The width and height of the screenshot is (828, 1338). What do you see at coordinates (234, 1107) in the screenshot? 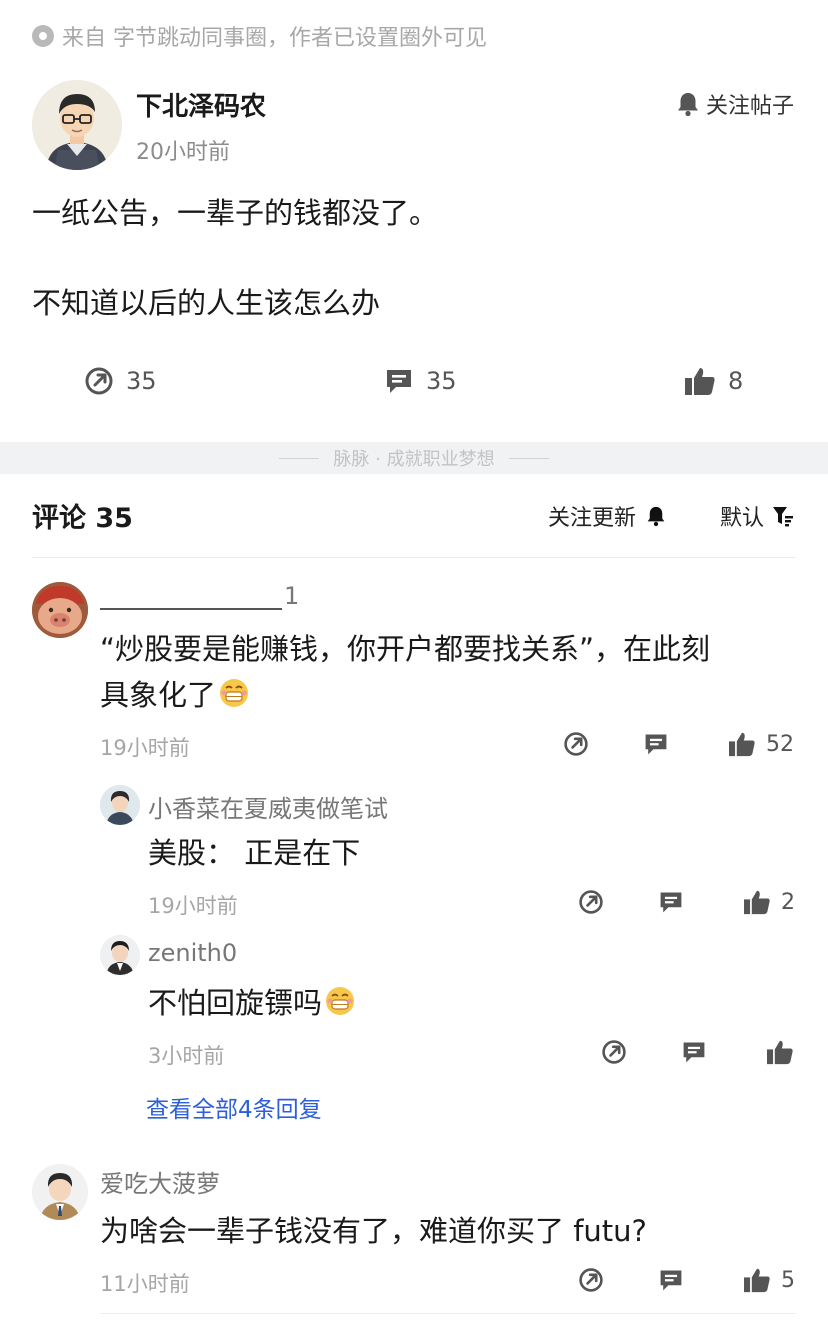
I see `view-all-replies-link: 查看全部4条回复` at bounding box center [234, 1107].